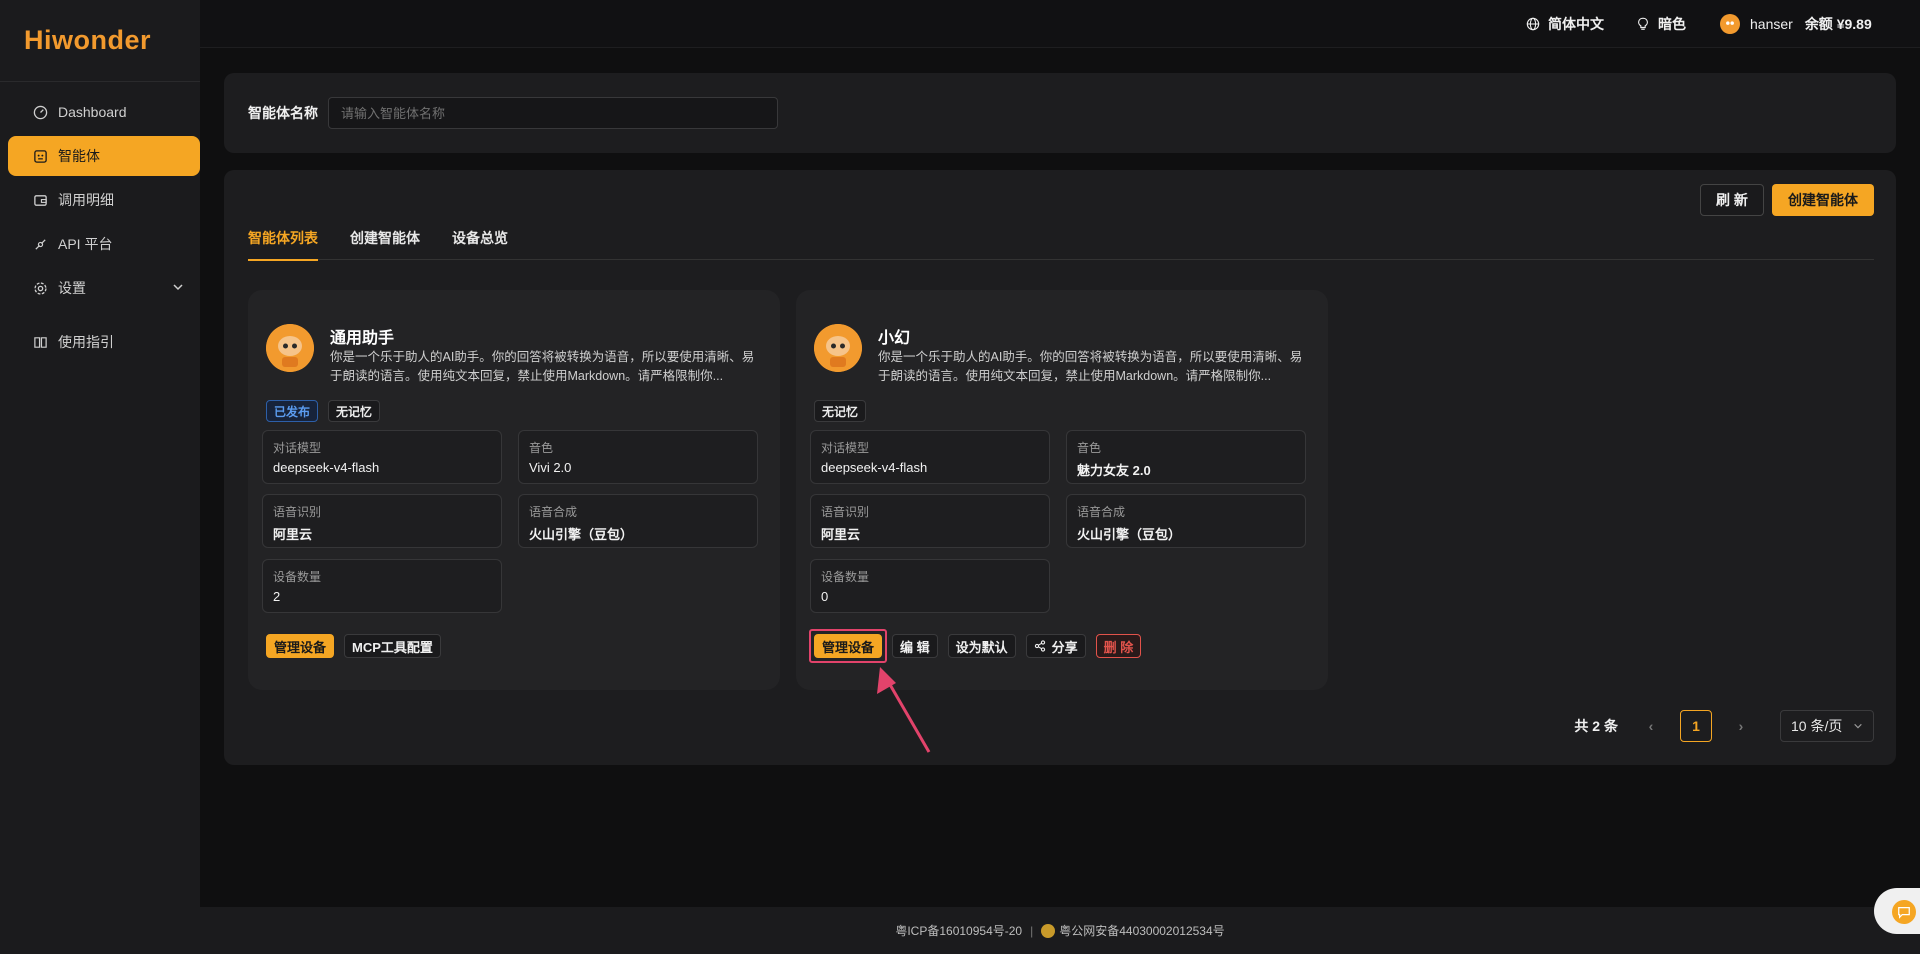 This screenshot has height=954, width=1920. I want to click on page-size-value: 10 条/页, so click(1817, 726).